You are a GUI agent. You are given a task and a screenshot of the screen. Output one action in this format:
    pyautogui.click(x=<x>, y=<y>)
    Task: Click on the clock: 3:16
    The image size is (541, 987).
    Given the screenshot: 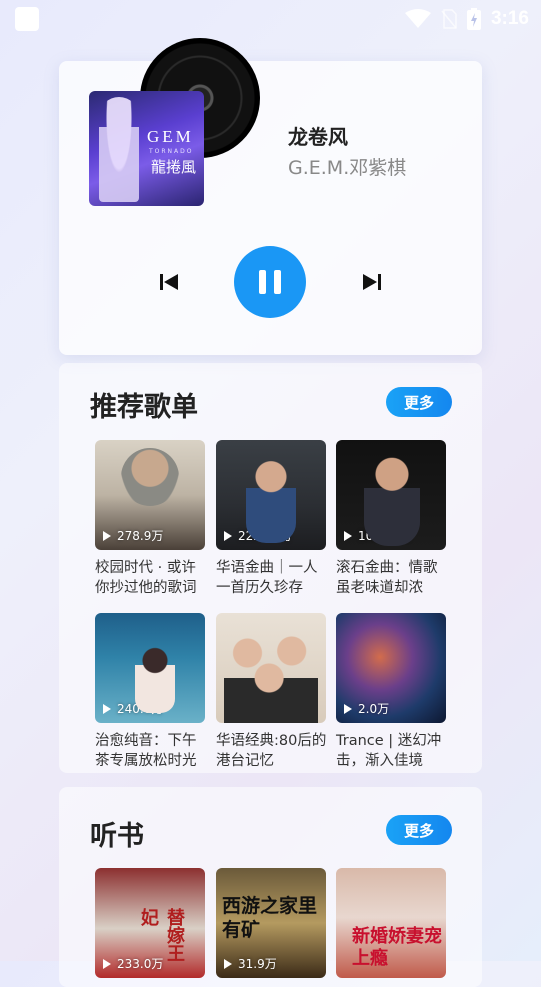 What is the action you would take?
    pyautogui.click(x=509, y=18)
    